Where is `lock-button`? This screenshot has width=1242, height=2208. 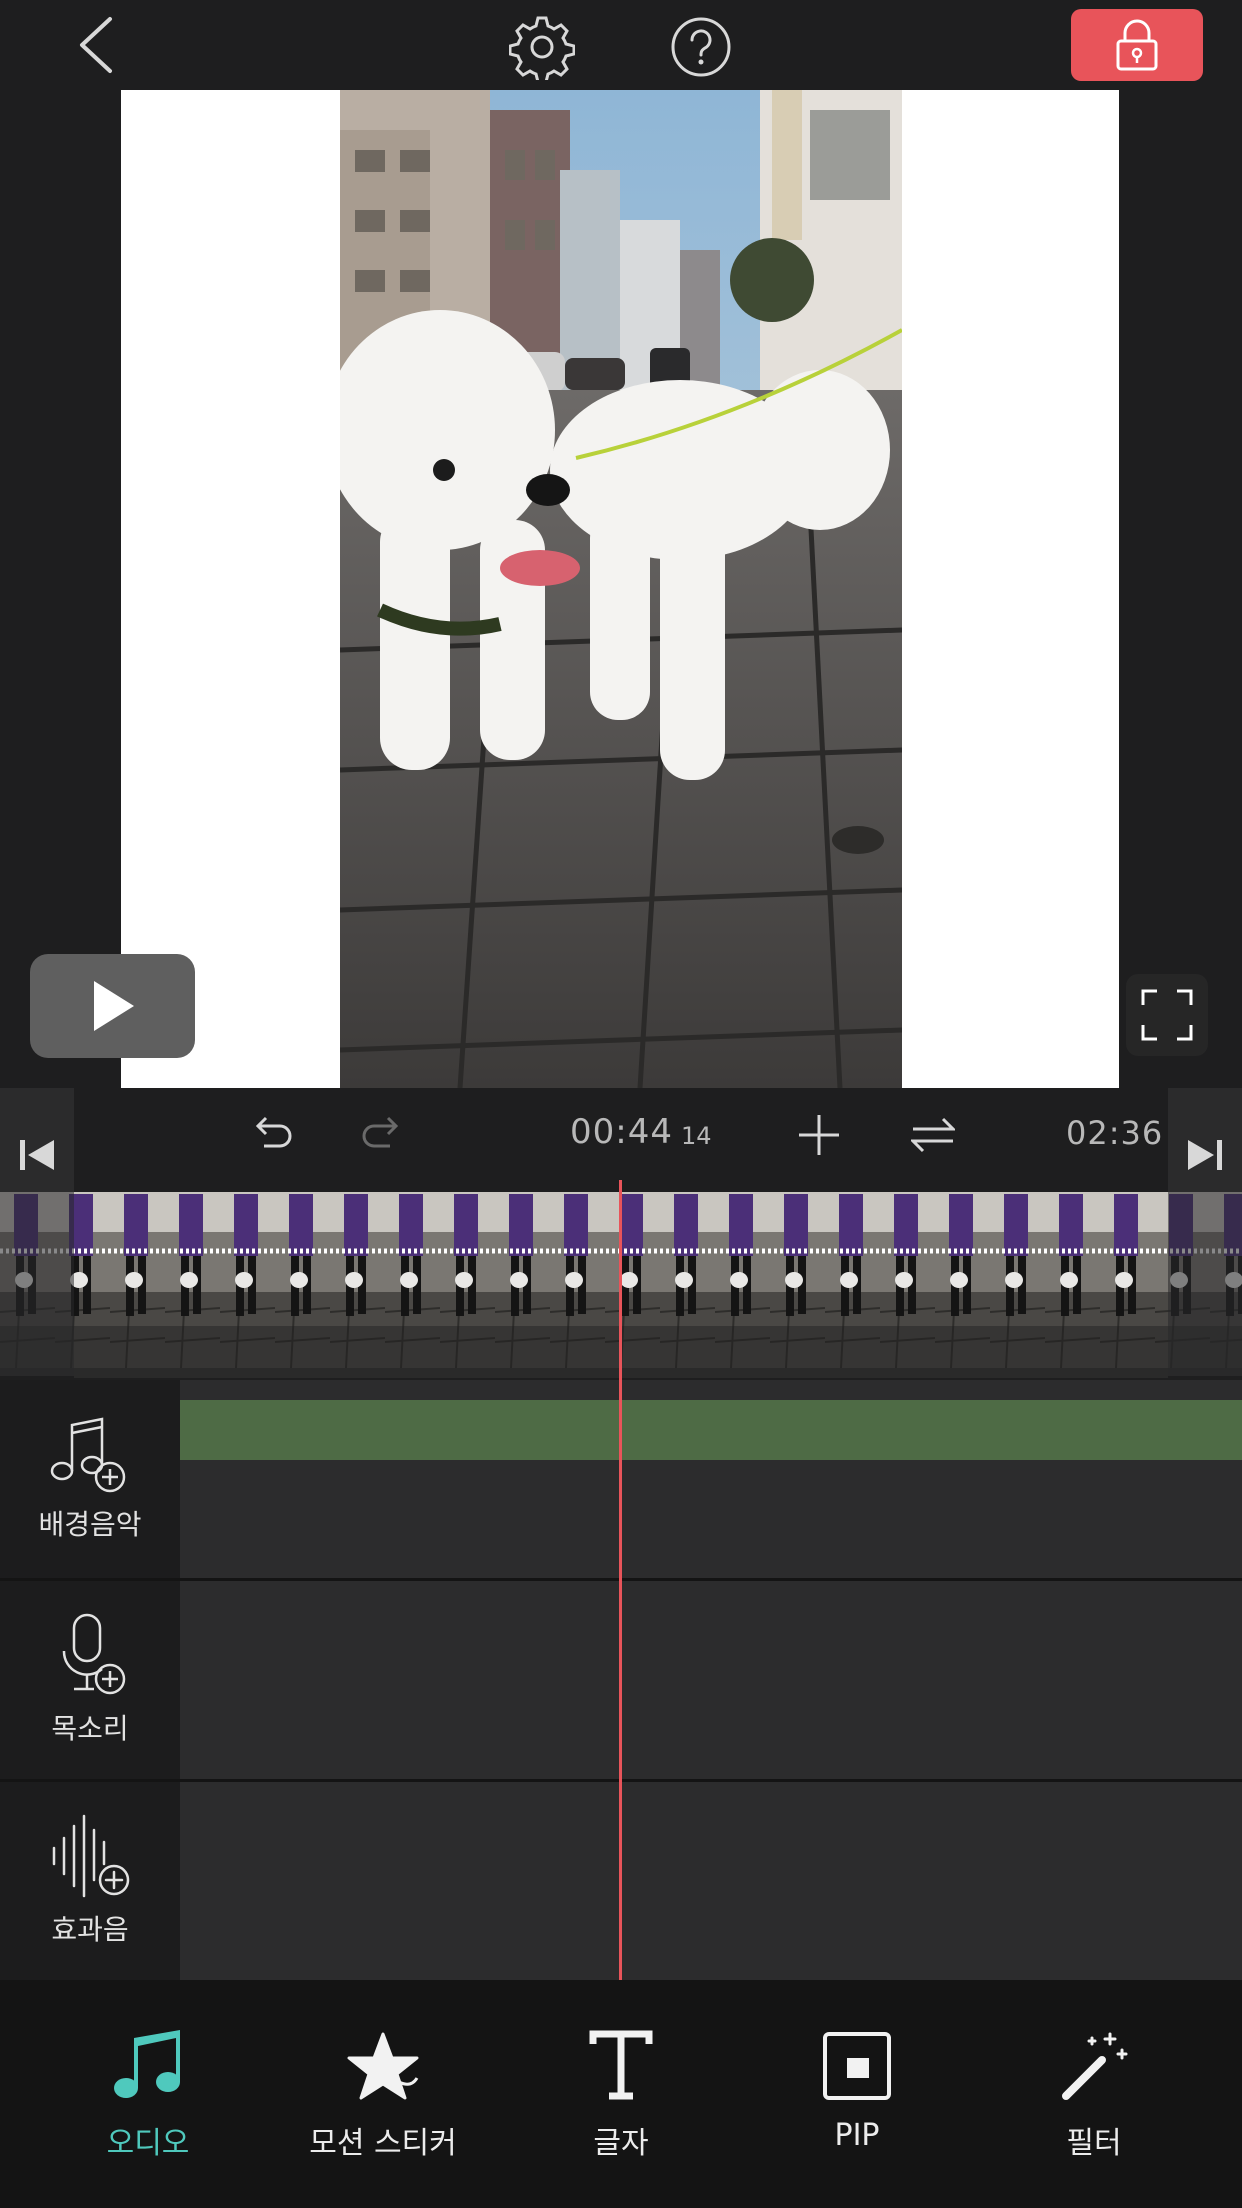 lock-button is located at coordinates (1137, 45).